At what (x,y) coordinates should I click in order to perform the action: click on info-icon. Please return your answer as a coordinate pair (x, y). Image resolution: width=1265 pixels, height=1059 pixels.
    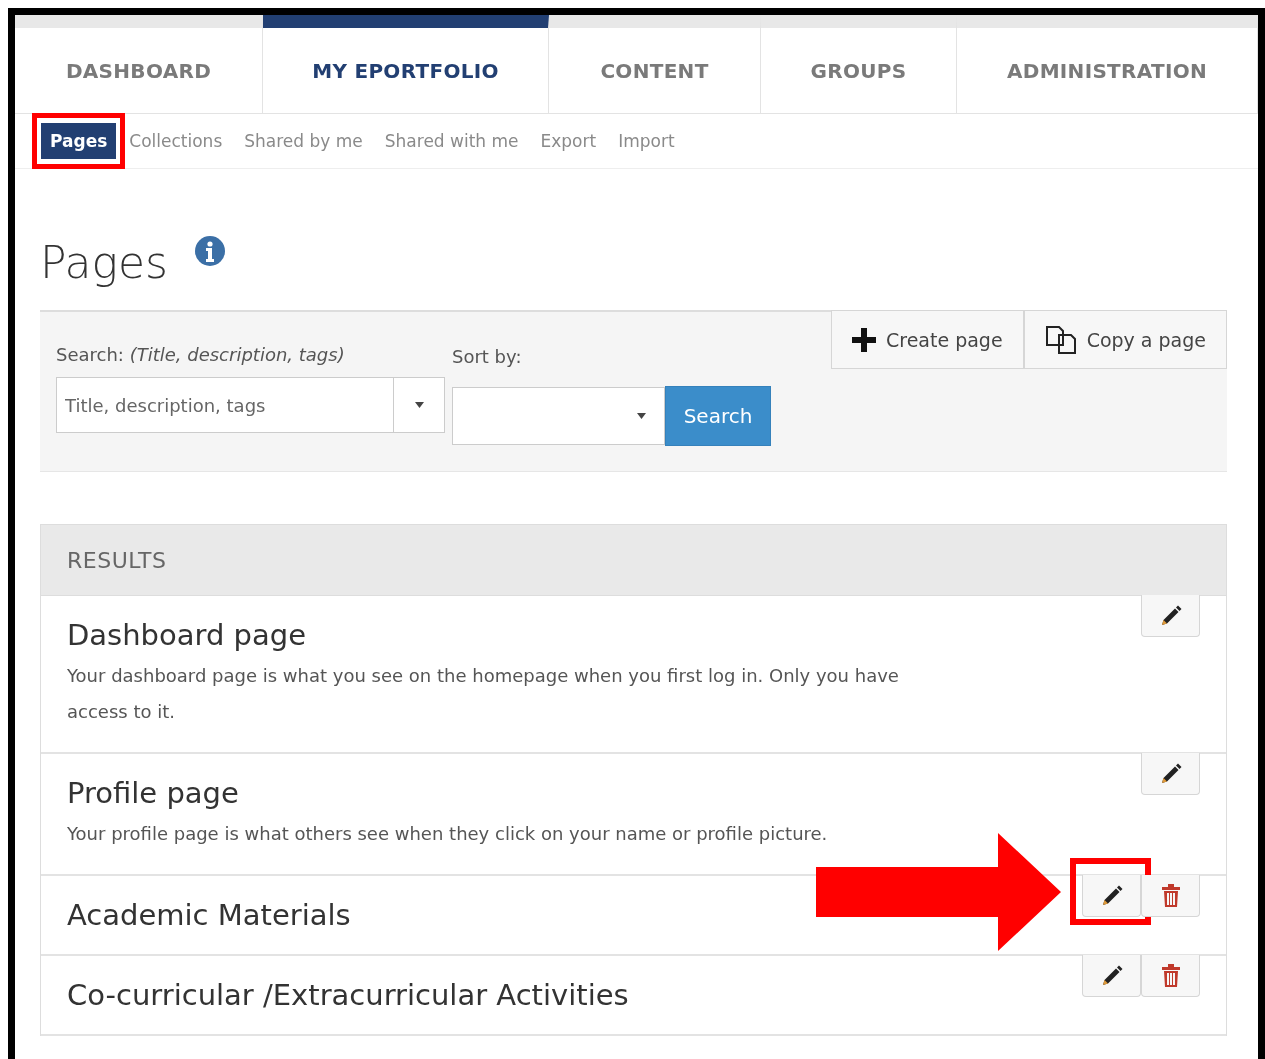
    Looking at the image, I should click on (209, 251).